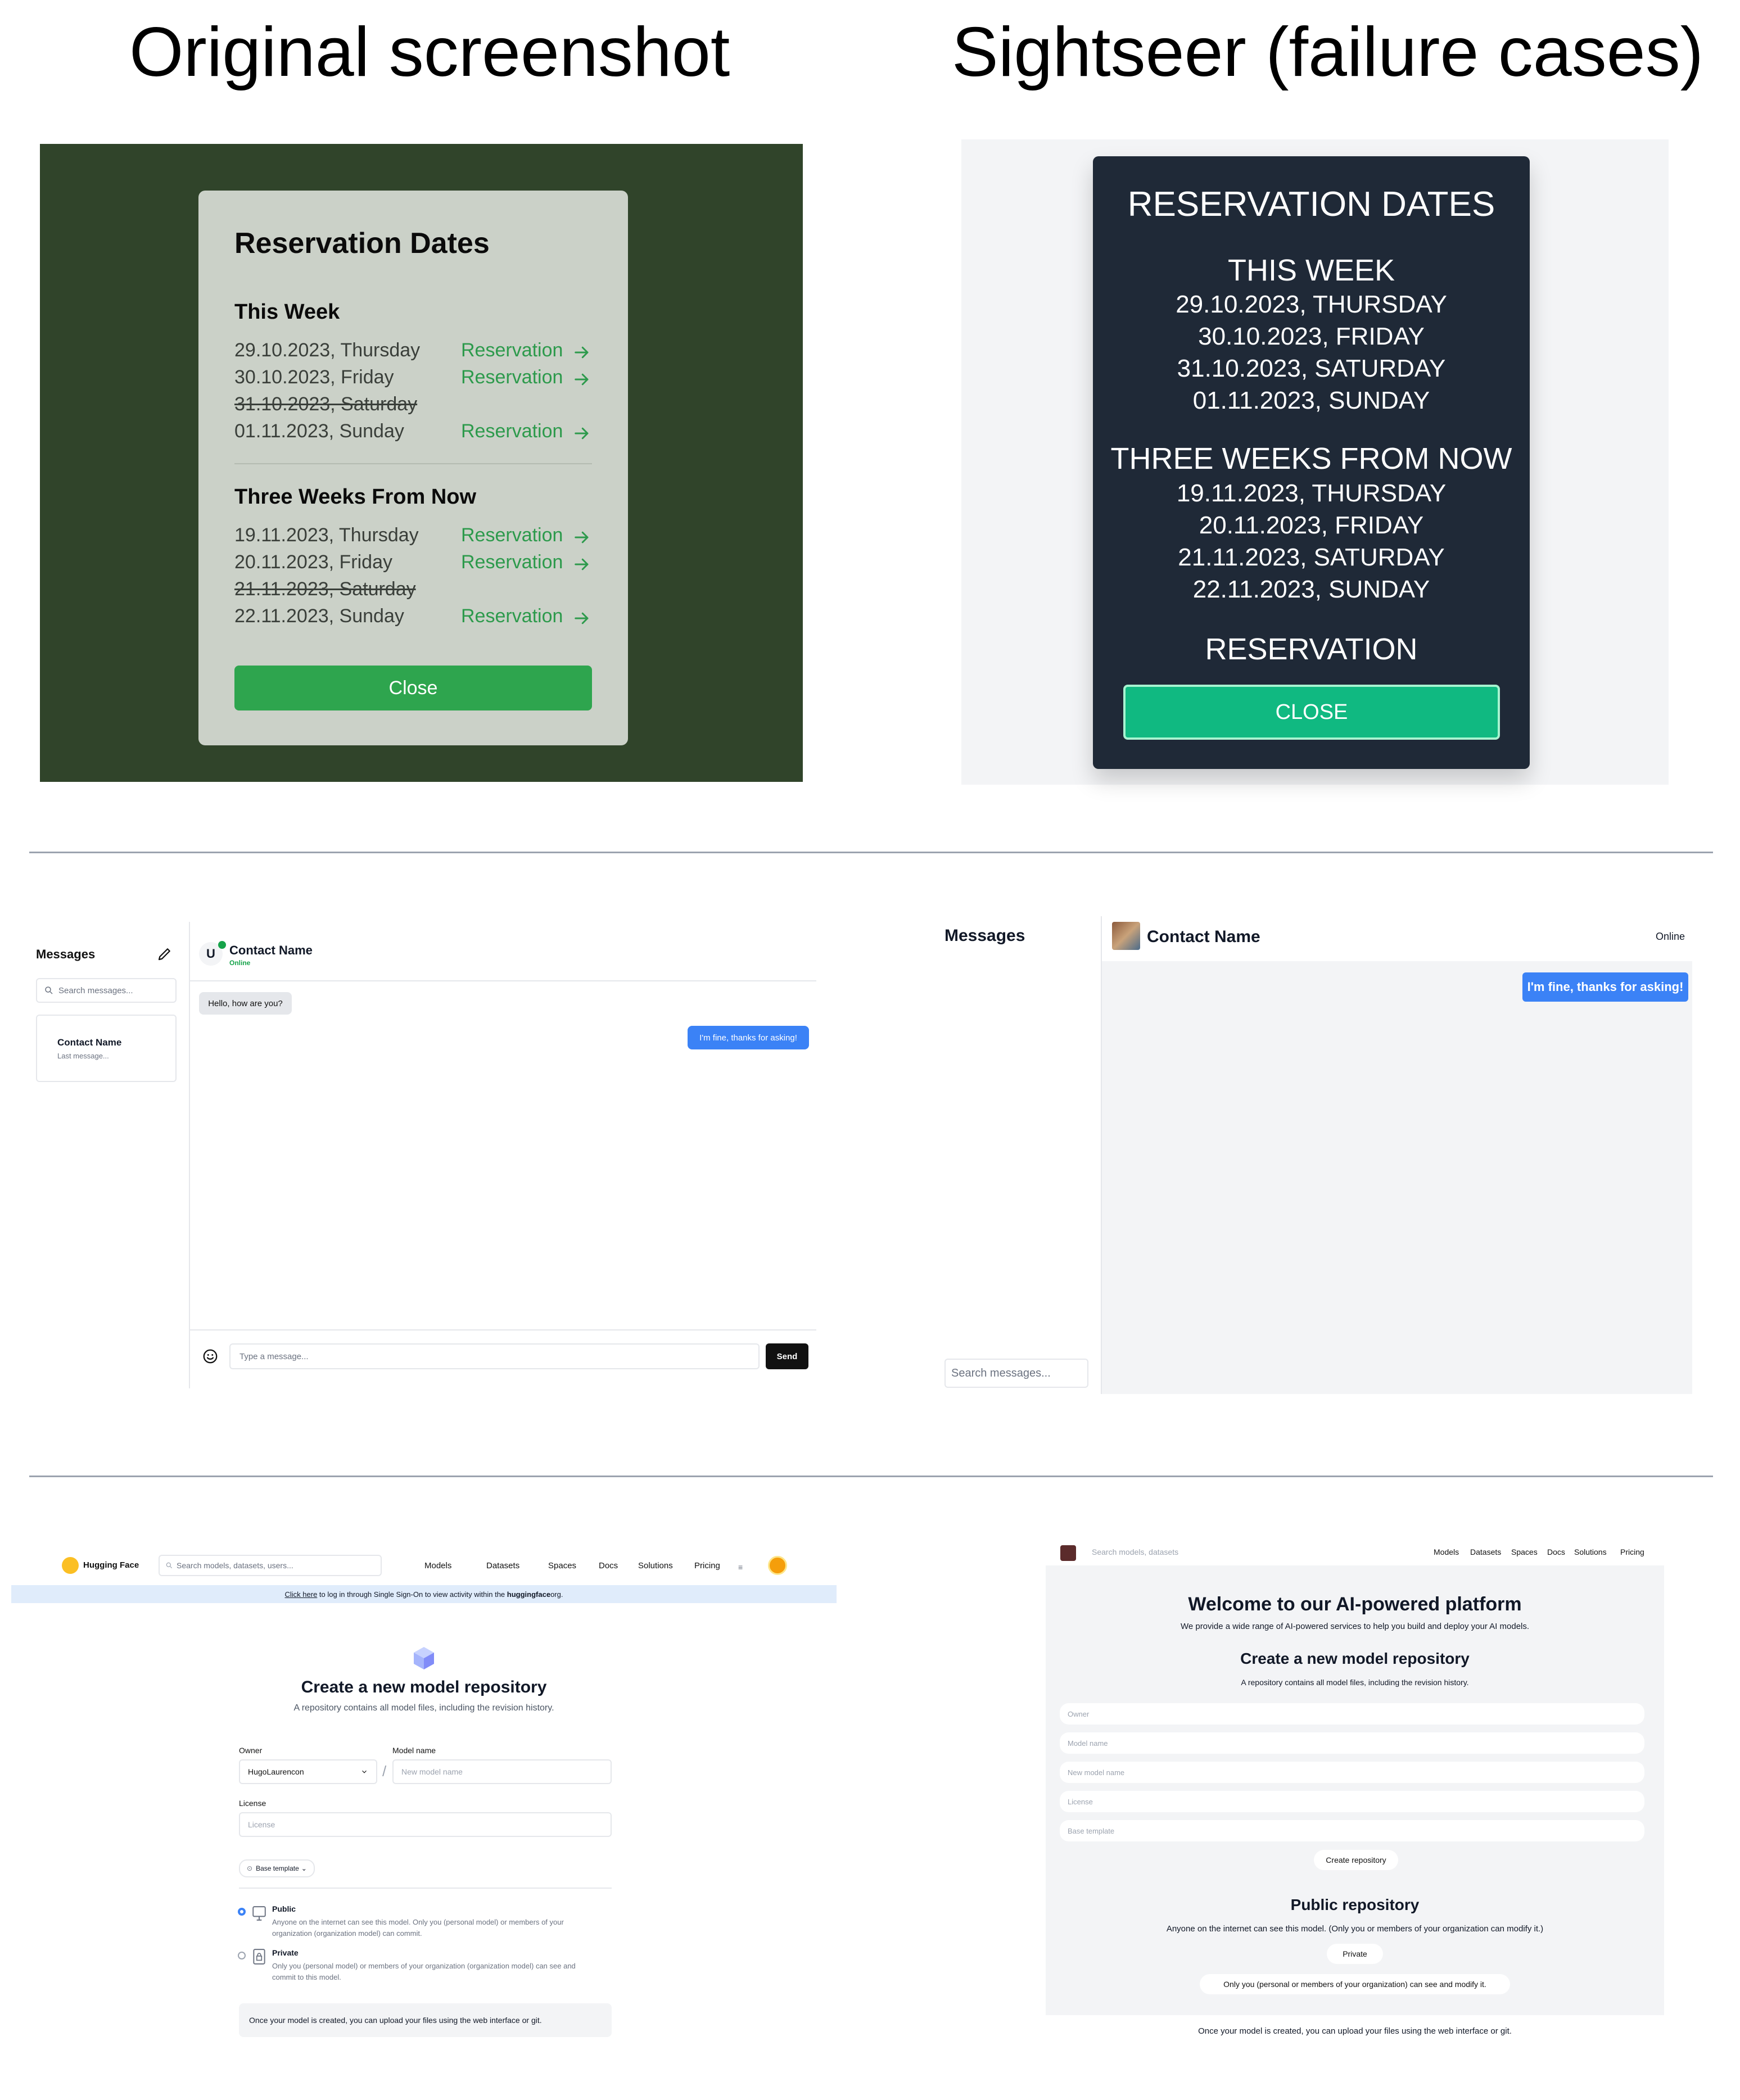 Image resolution: width=1740 pixels, height=2100 pixels. Describe the element at coordinates (1135, 1551) in the screenshot. I see `sightseer-search-placeholder: Search models, datasets` at that location.